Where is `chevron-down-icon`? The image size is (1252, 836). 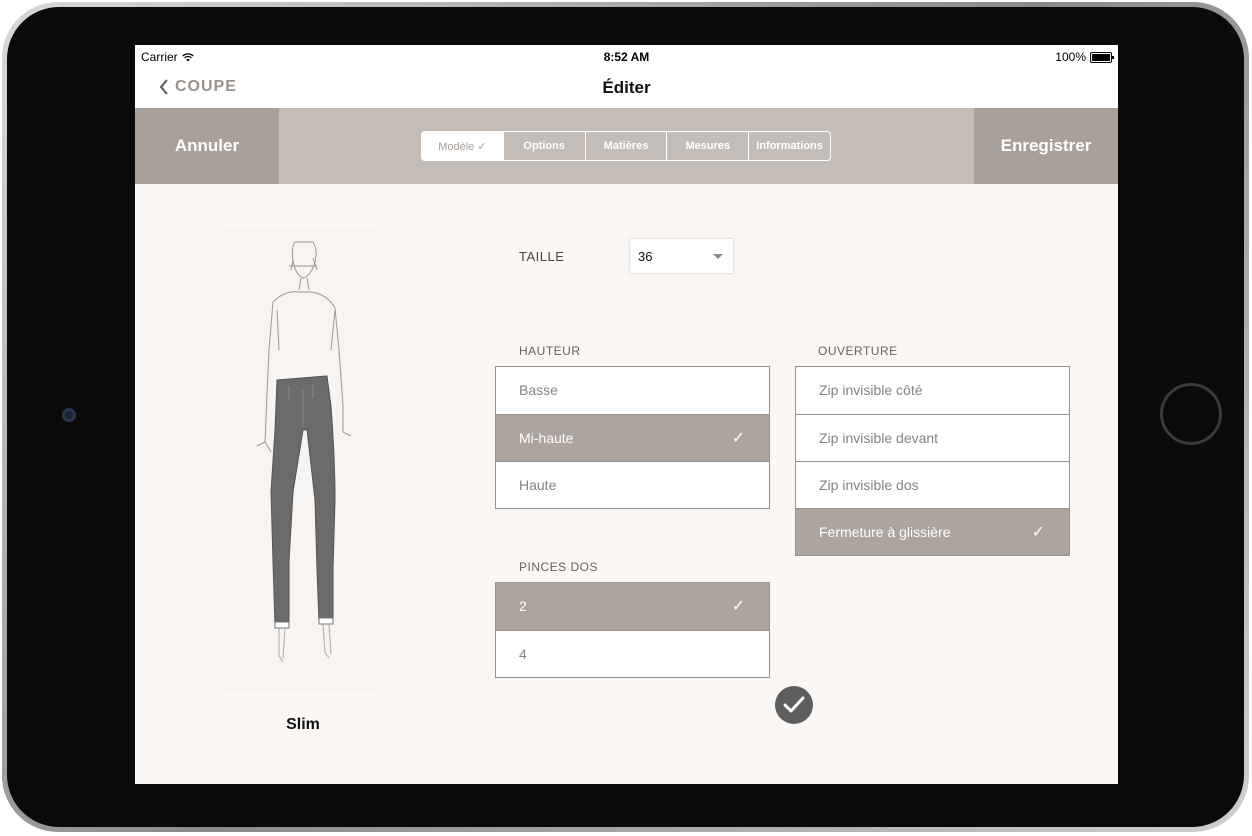
chevron-down-icon is located at coordinates (718, 256).